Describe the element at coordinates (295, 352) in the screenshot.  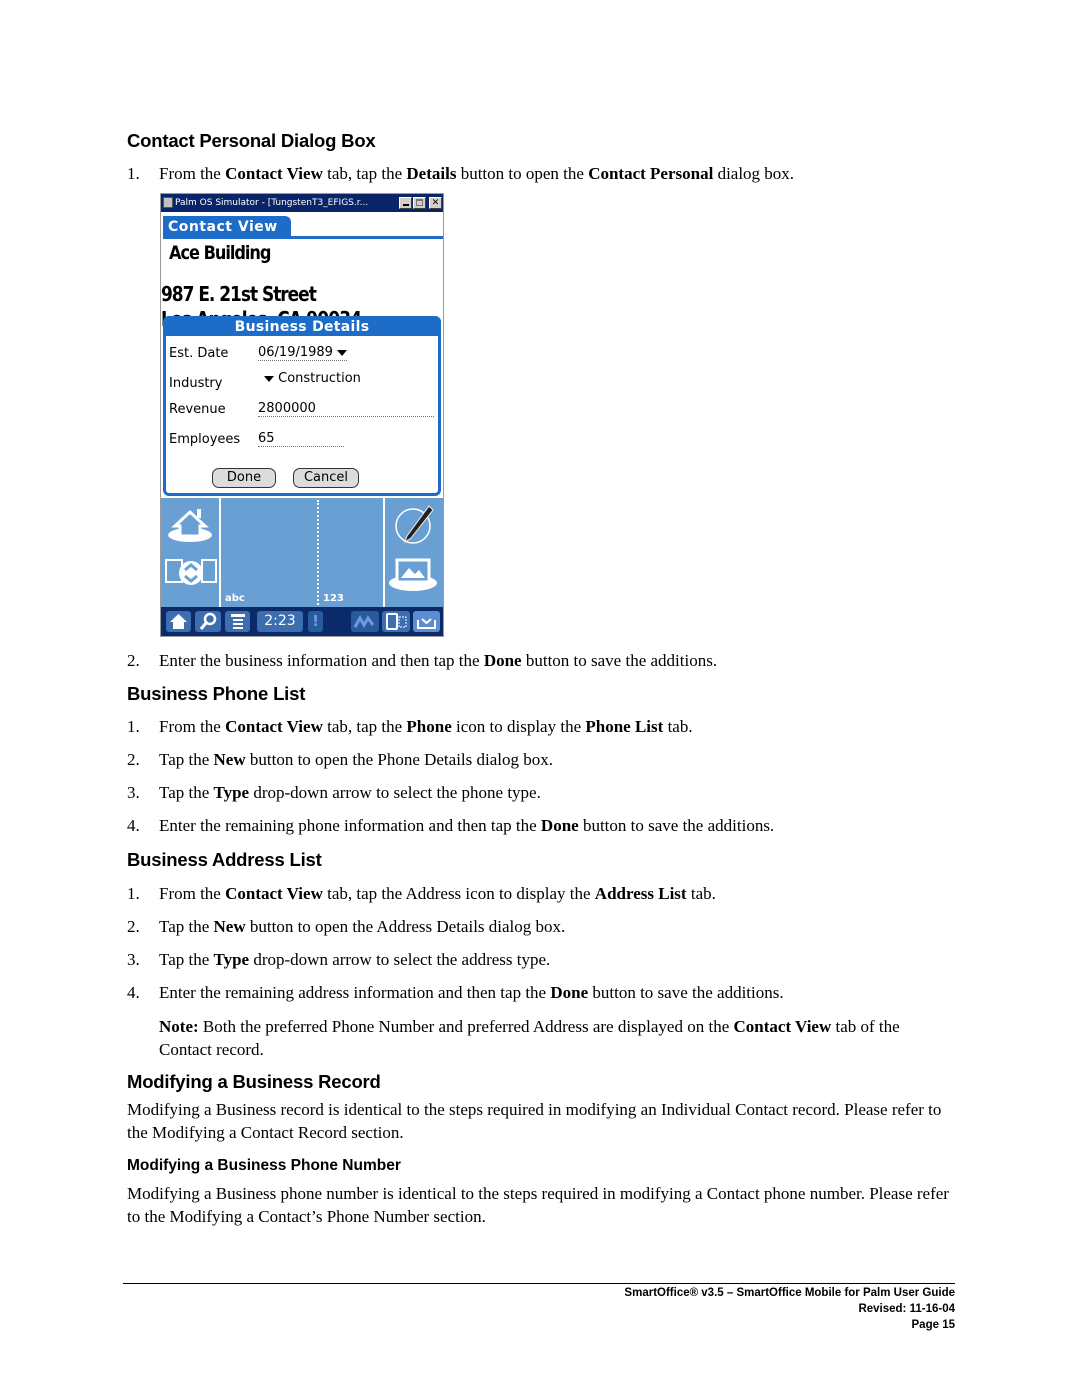
I see `est-date-value: 06/19/1989` at that location.